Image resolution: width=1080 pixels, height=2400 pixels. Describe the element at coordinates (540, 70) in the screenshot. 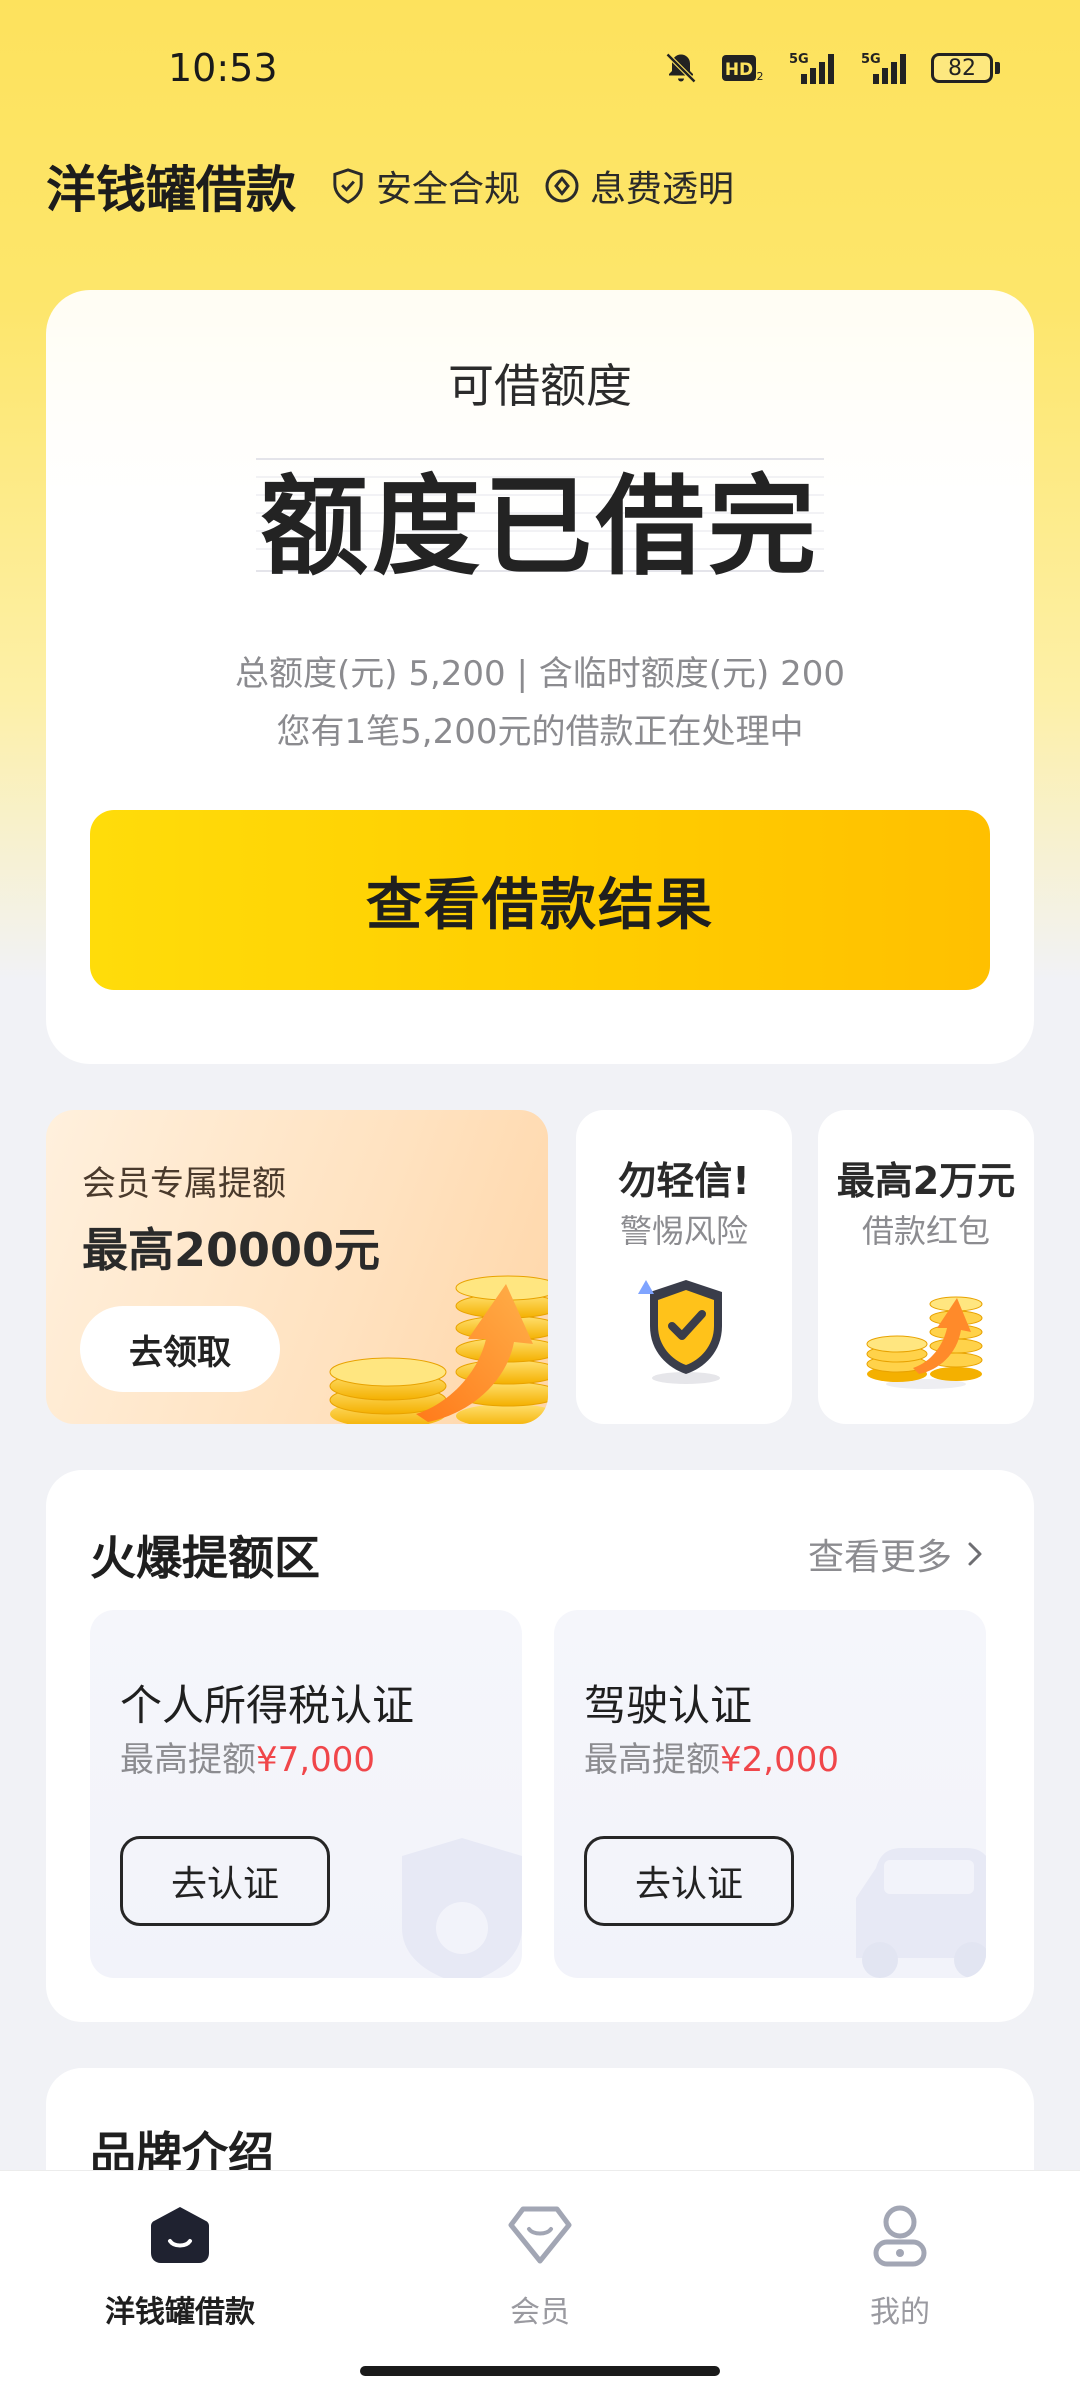

I see `status-bar: 10:53 HD 2 5G 5G 82` at that location.